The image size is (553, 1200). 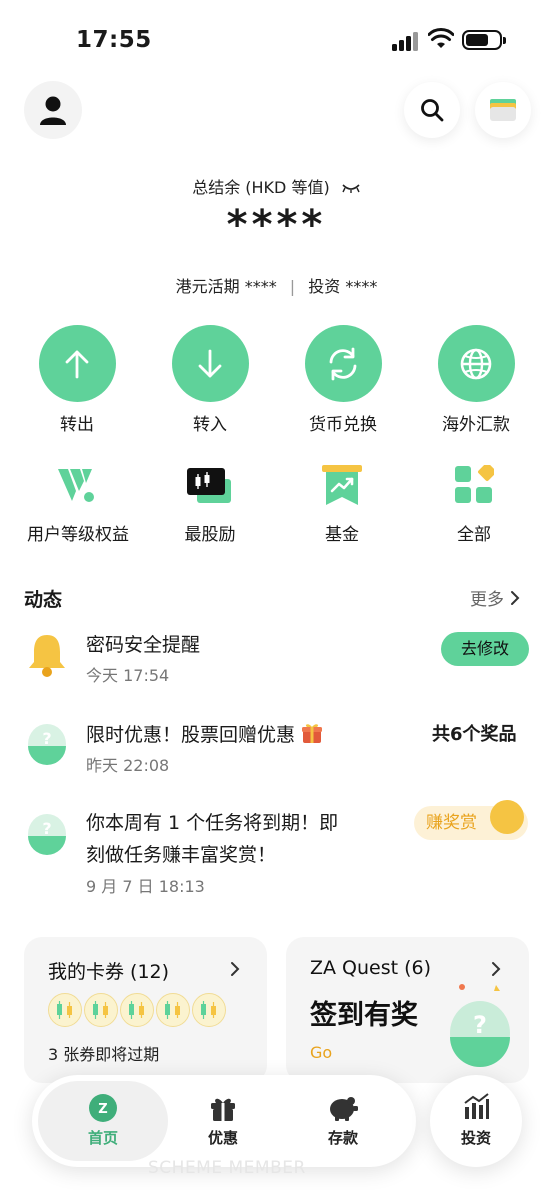 What do you see at coordinates (226, 286) in the screenshot?
I see `hkd-savings: 港元活期 ****` at bounding box center [226, 286].